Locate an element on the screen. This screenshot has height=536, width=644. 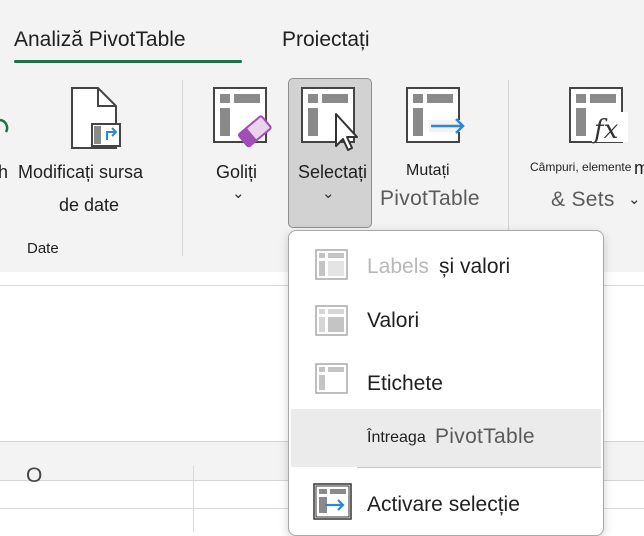
labels-icon is located at coordinates (331, 378).